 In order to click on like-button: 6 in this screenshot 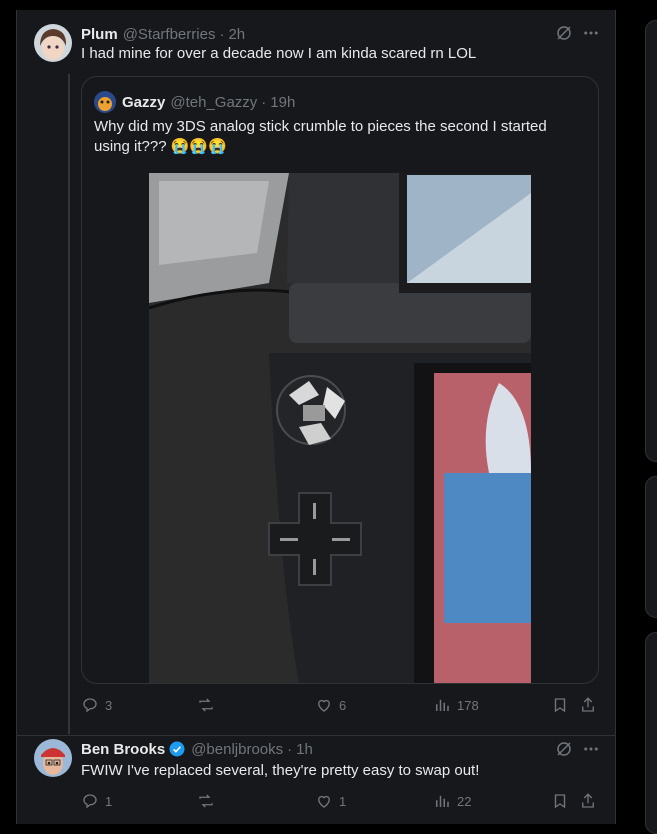, I will do `click(330, 705)`.